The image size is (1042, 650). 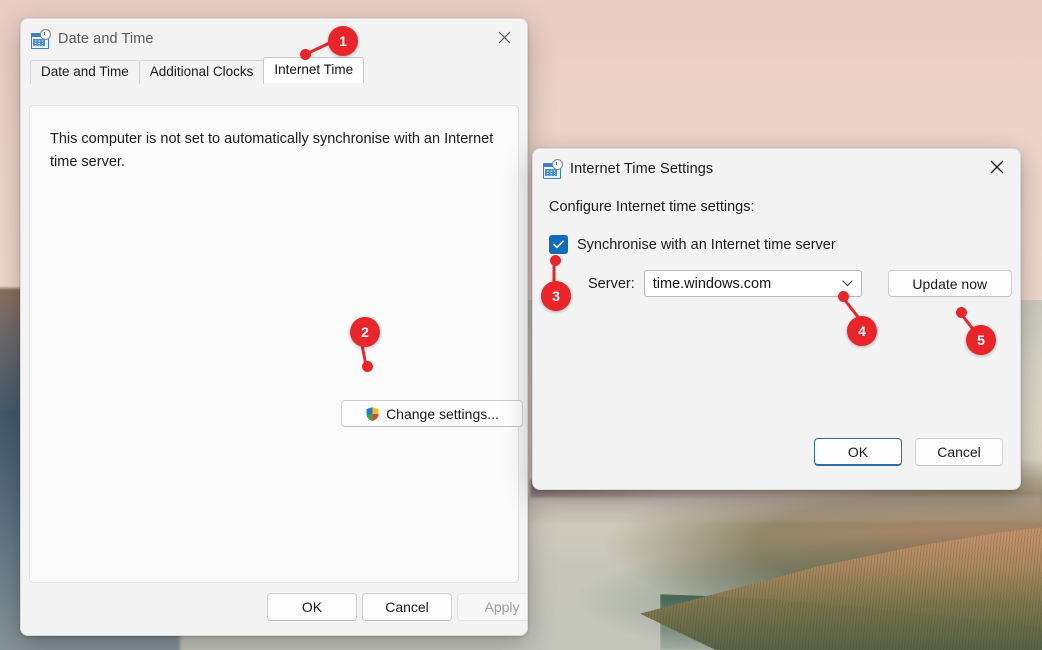 I want to click on server-label: Server:, so click(x=611, y=283).